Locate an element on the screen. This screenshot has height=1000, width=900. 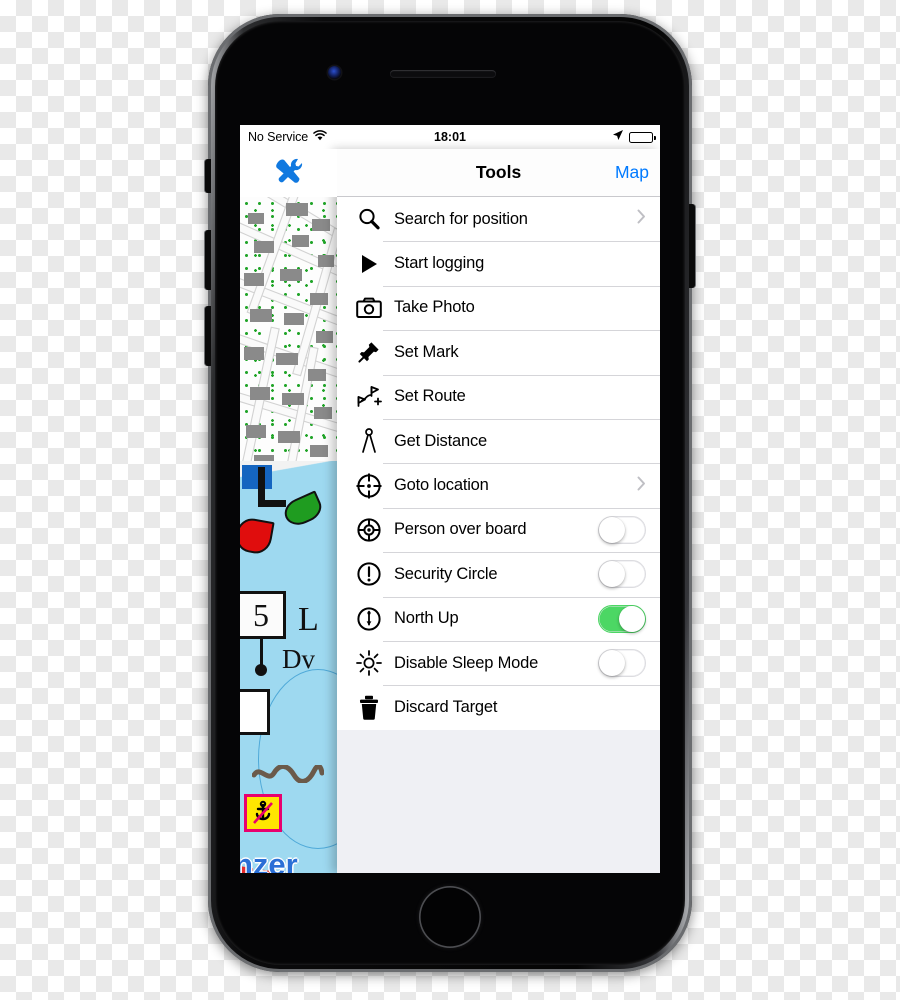
sun-icon is located at coordinates (369, 663).